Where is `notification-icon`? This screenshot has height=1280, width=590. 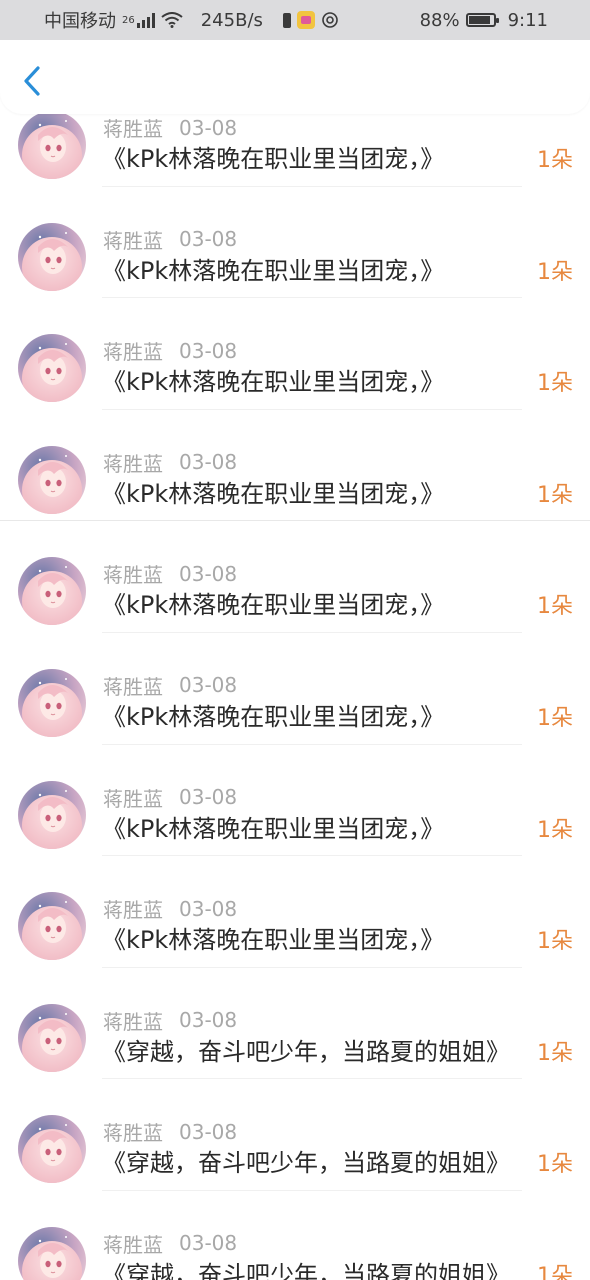 notification-icon is located at coordinates (330, 20).